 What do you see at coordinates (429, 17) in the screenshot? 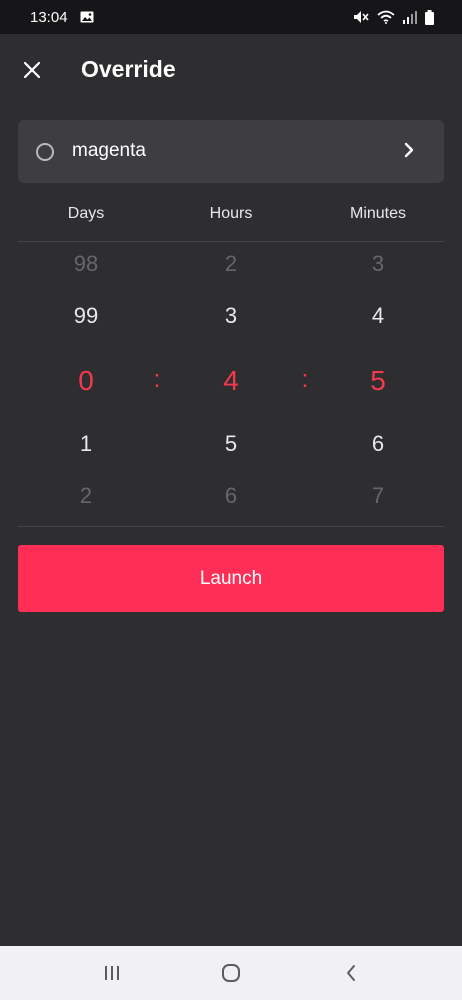
I see `battery-icon` at bounding box center [429, 17].